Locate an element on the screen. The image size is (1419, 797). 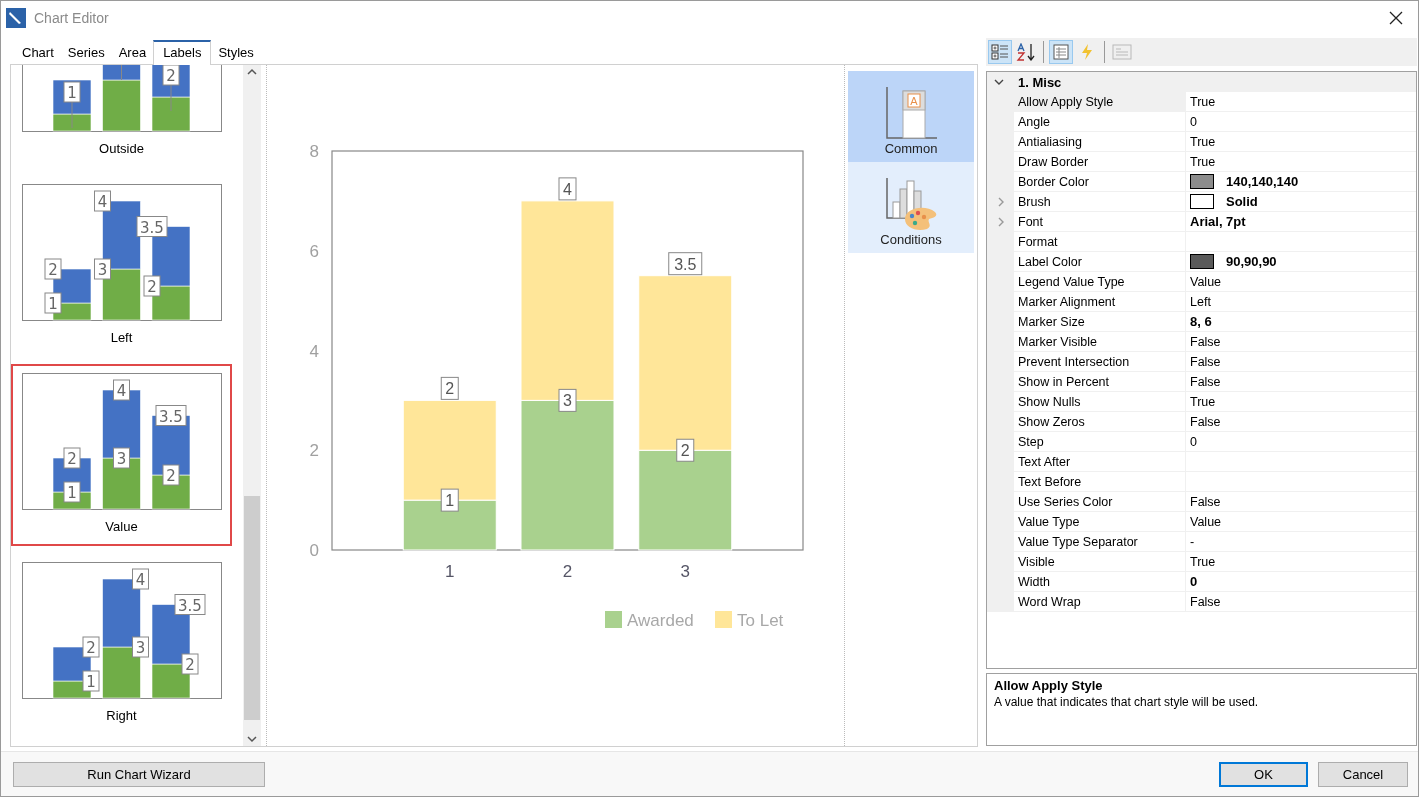
scroll-thumb is located at coordinates (252, 608).